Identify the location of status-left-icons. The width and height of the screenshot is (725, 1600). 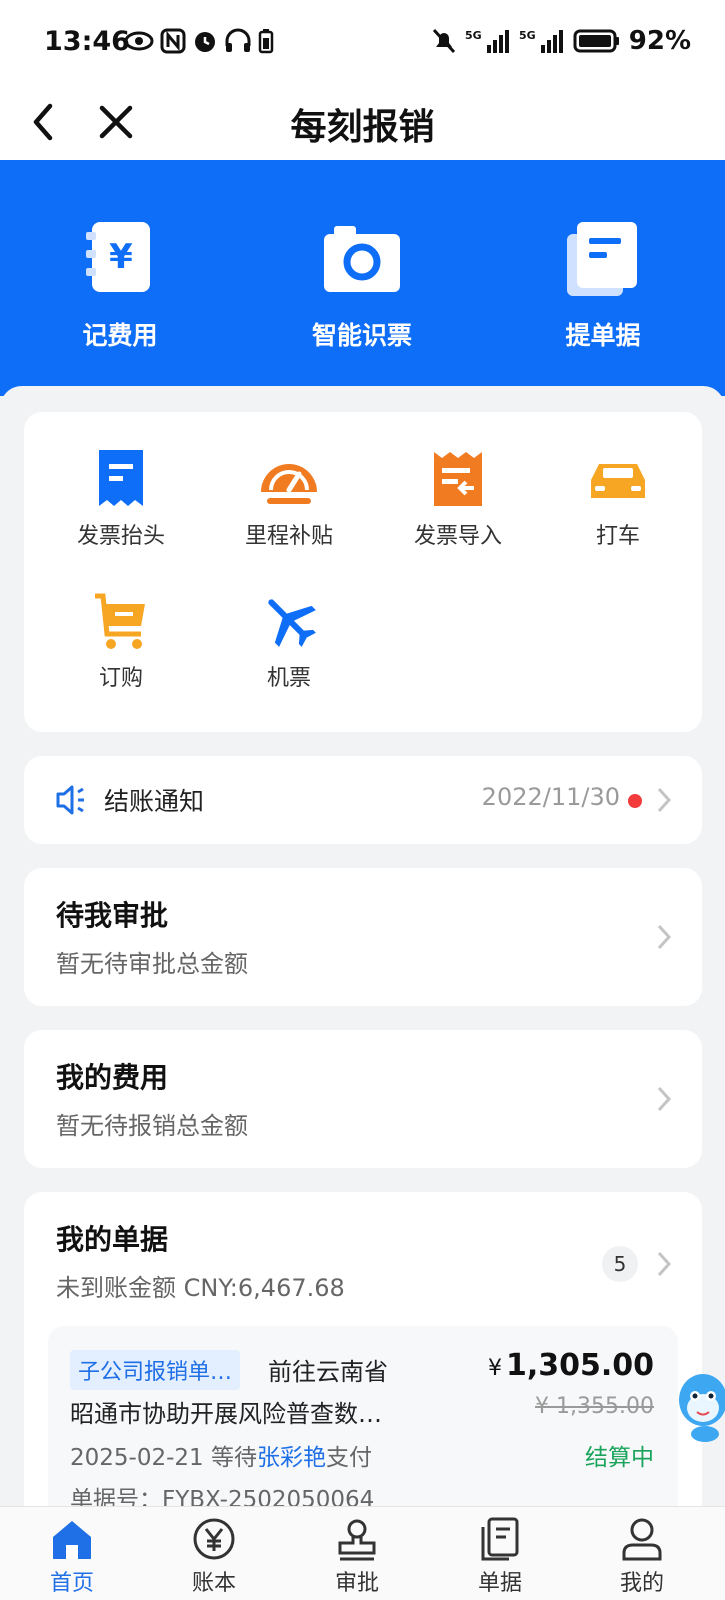
(199, 41).